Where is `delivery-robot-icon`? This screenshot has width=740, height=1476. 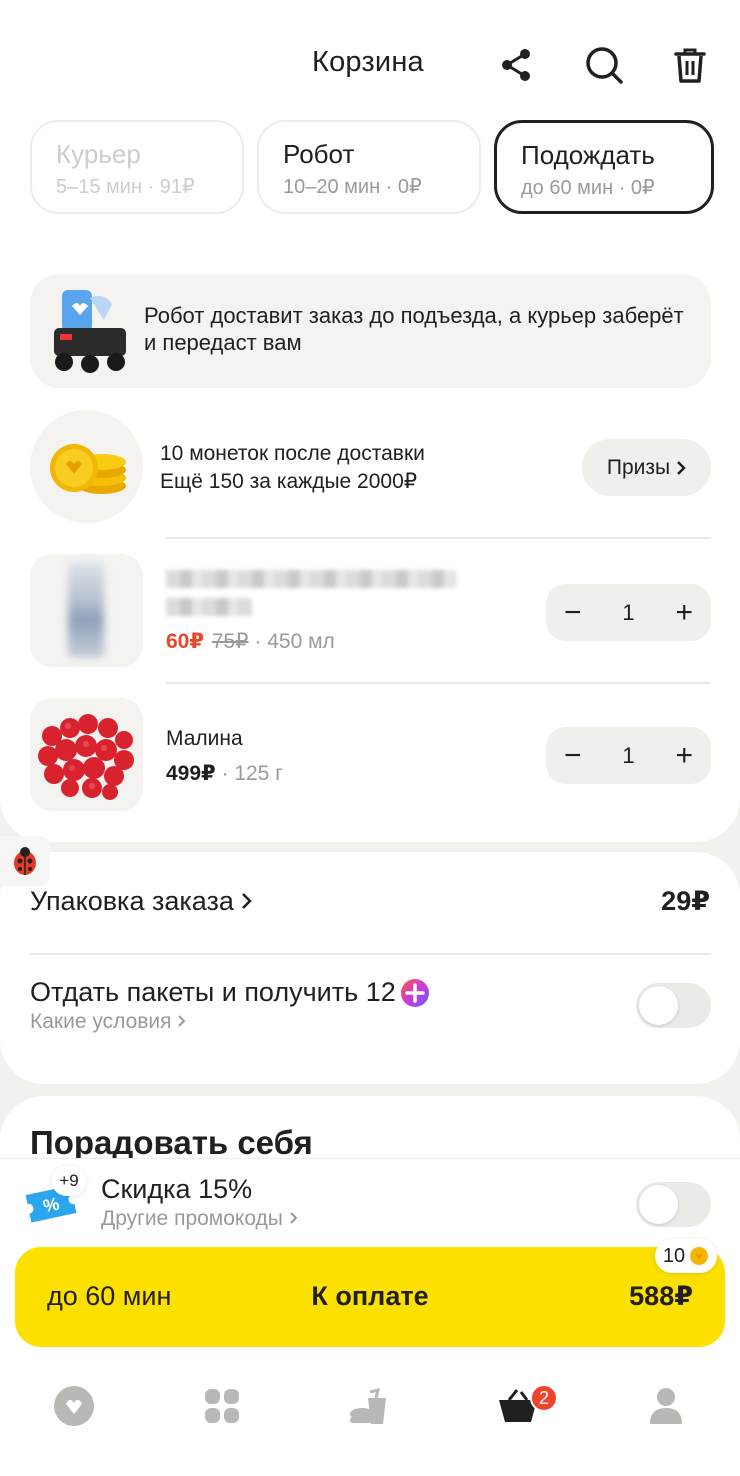
delivery-robot-icon is located at coordinates (90, 331).